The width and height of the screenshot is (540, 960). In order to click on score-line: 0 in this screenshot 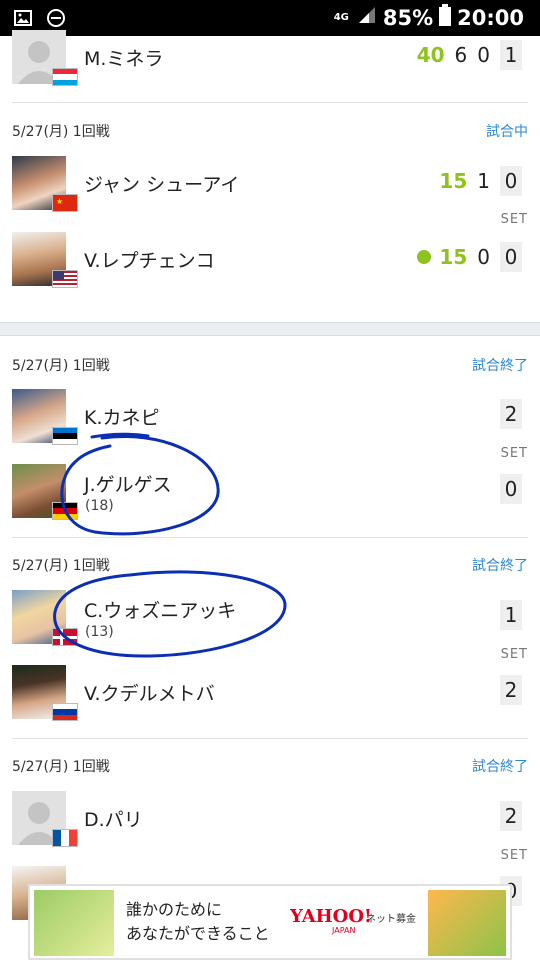, I will do `click(511, 489)`.